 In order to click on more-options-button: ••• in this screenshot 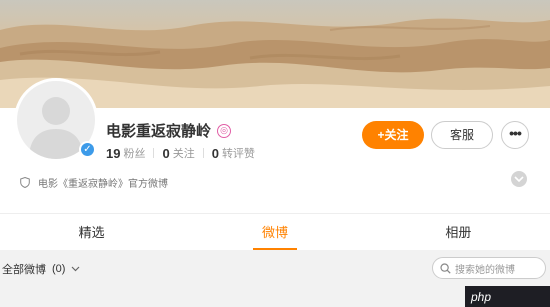, I will do `click(515, 135)`.